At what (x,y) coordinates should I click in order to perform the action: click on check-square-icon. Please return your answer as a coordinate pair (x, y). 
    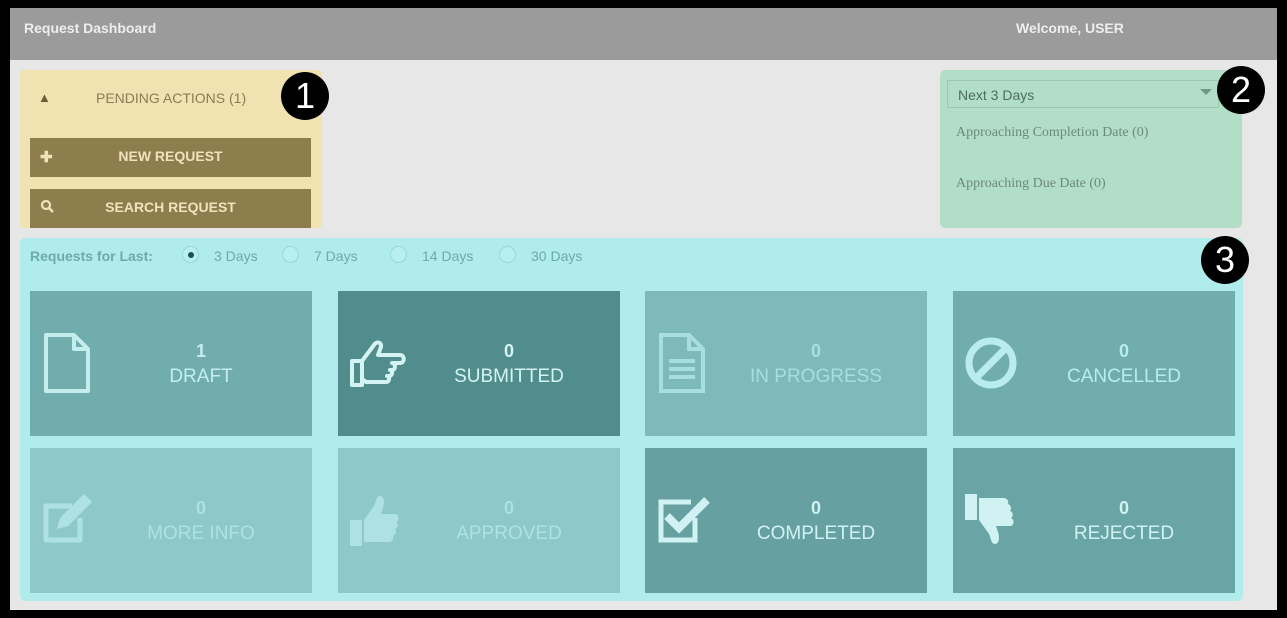
    Looking at the image, I should click on (684, 520).